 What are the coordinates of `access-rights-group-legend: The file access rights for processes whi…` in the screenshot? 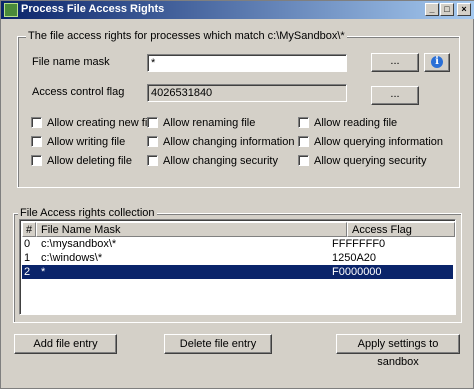 It's located at (186, 36).